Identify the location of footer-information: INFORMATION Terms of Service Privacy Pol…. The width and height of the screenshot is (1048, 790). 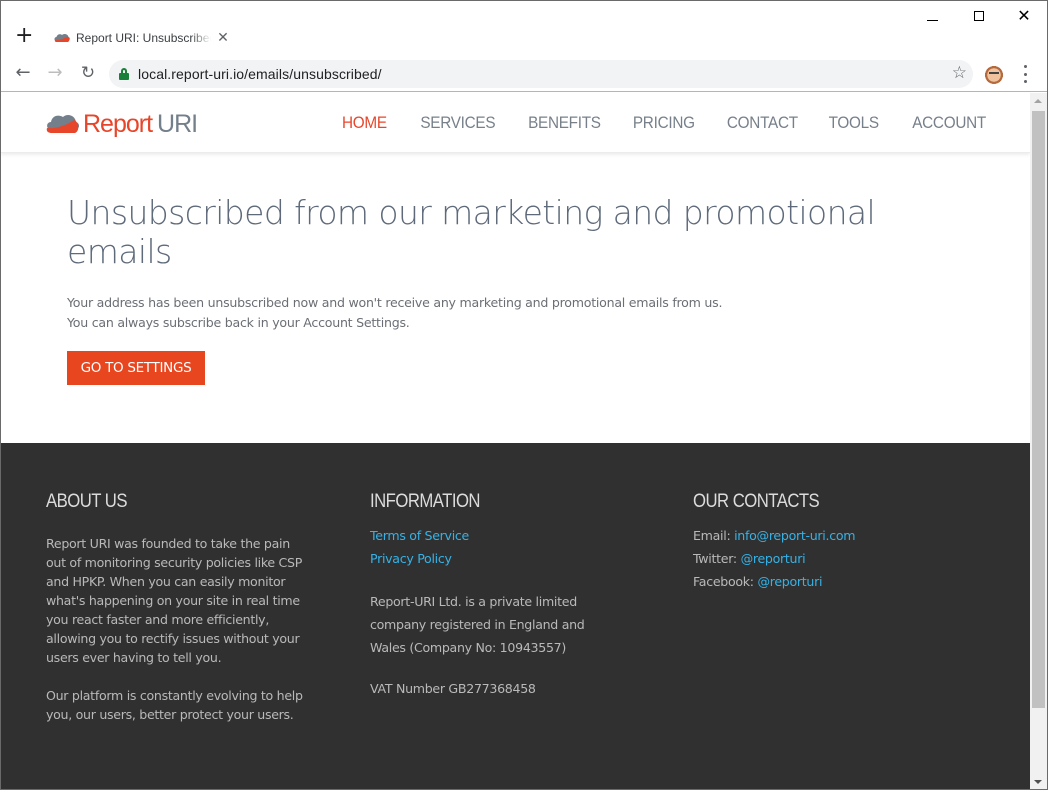
(505, 594).